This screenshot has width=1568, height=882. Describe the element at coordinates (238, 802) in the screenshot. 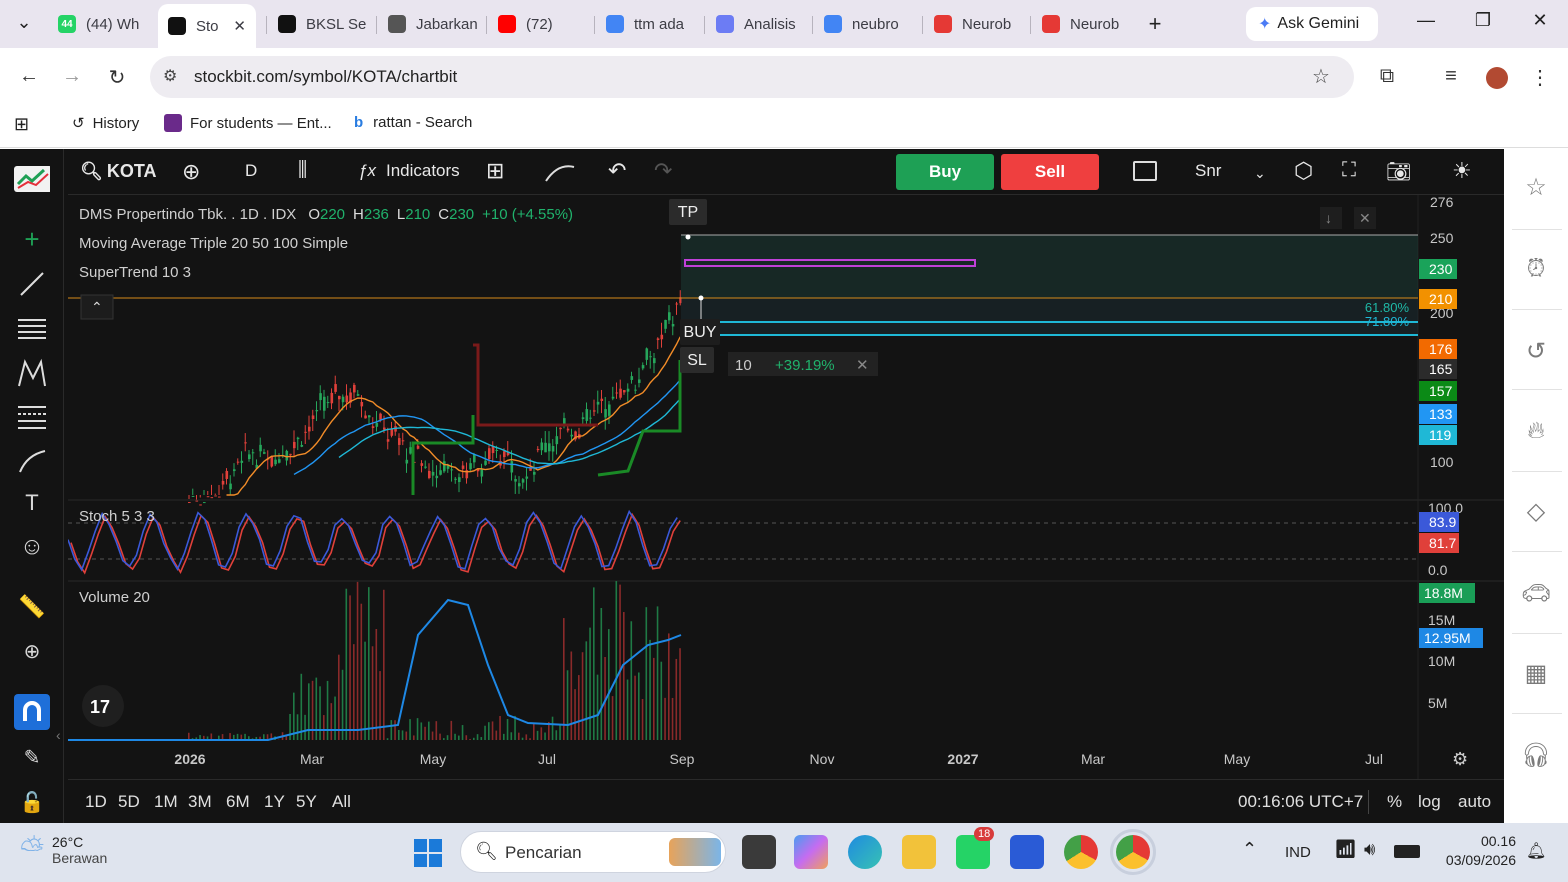

I see `period-button: 6M` at that location.